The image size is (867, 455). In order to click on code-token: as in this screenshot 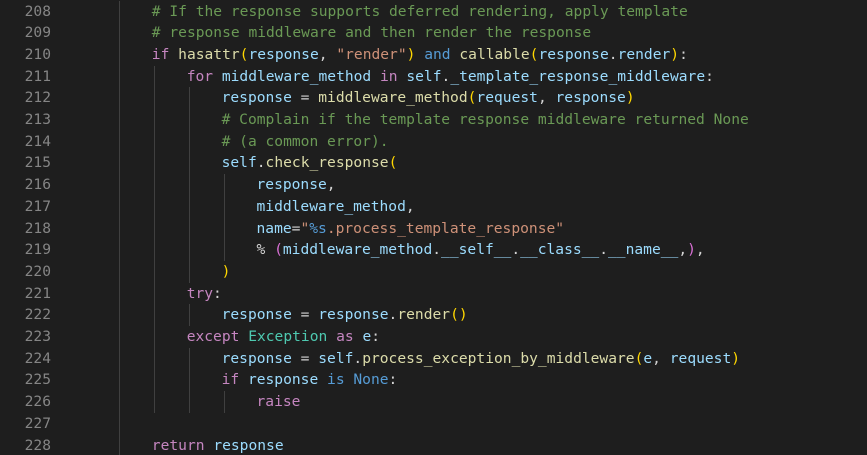, I will do `click(349, 336)`.